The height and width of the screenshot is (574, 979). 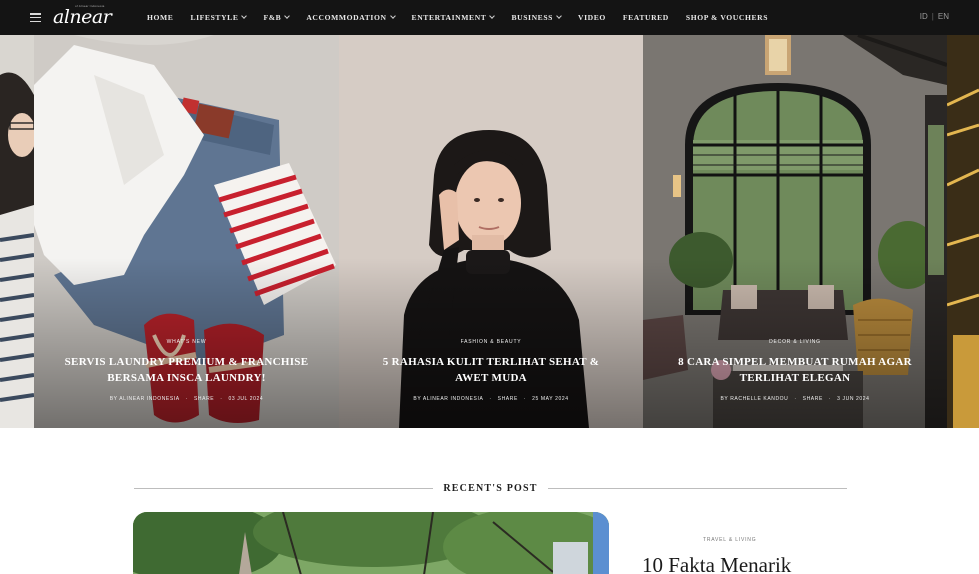 What do you see at coordinates (186, 342) in the screenshot?
I see `slide-category: WHAT'S NEW` at bounding box center [186, 342].